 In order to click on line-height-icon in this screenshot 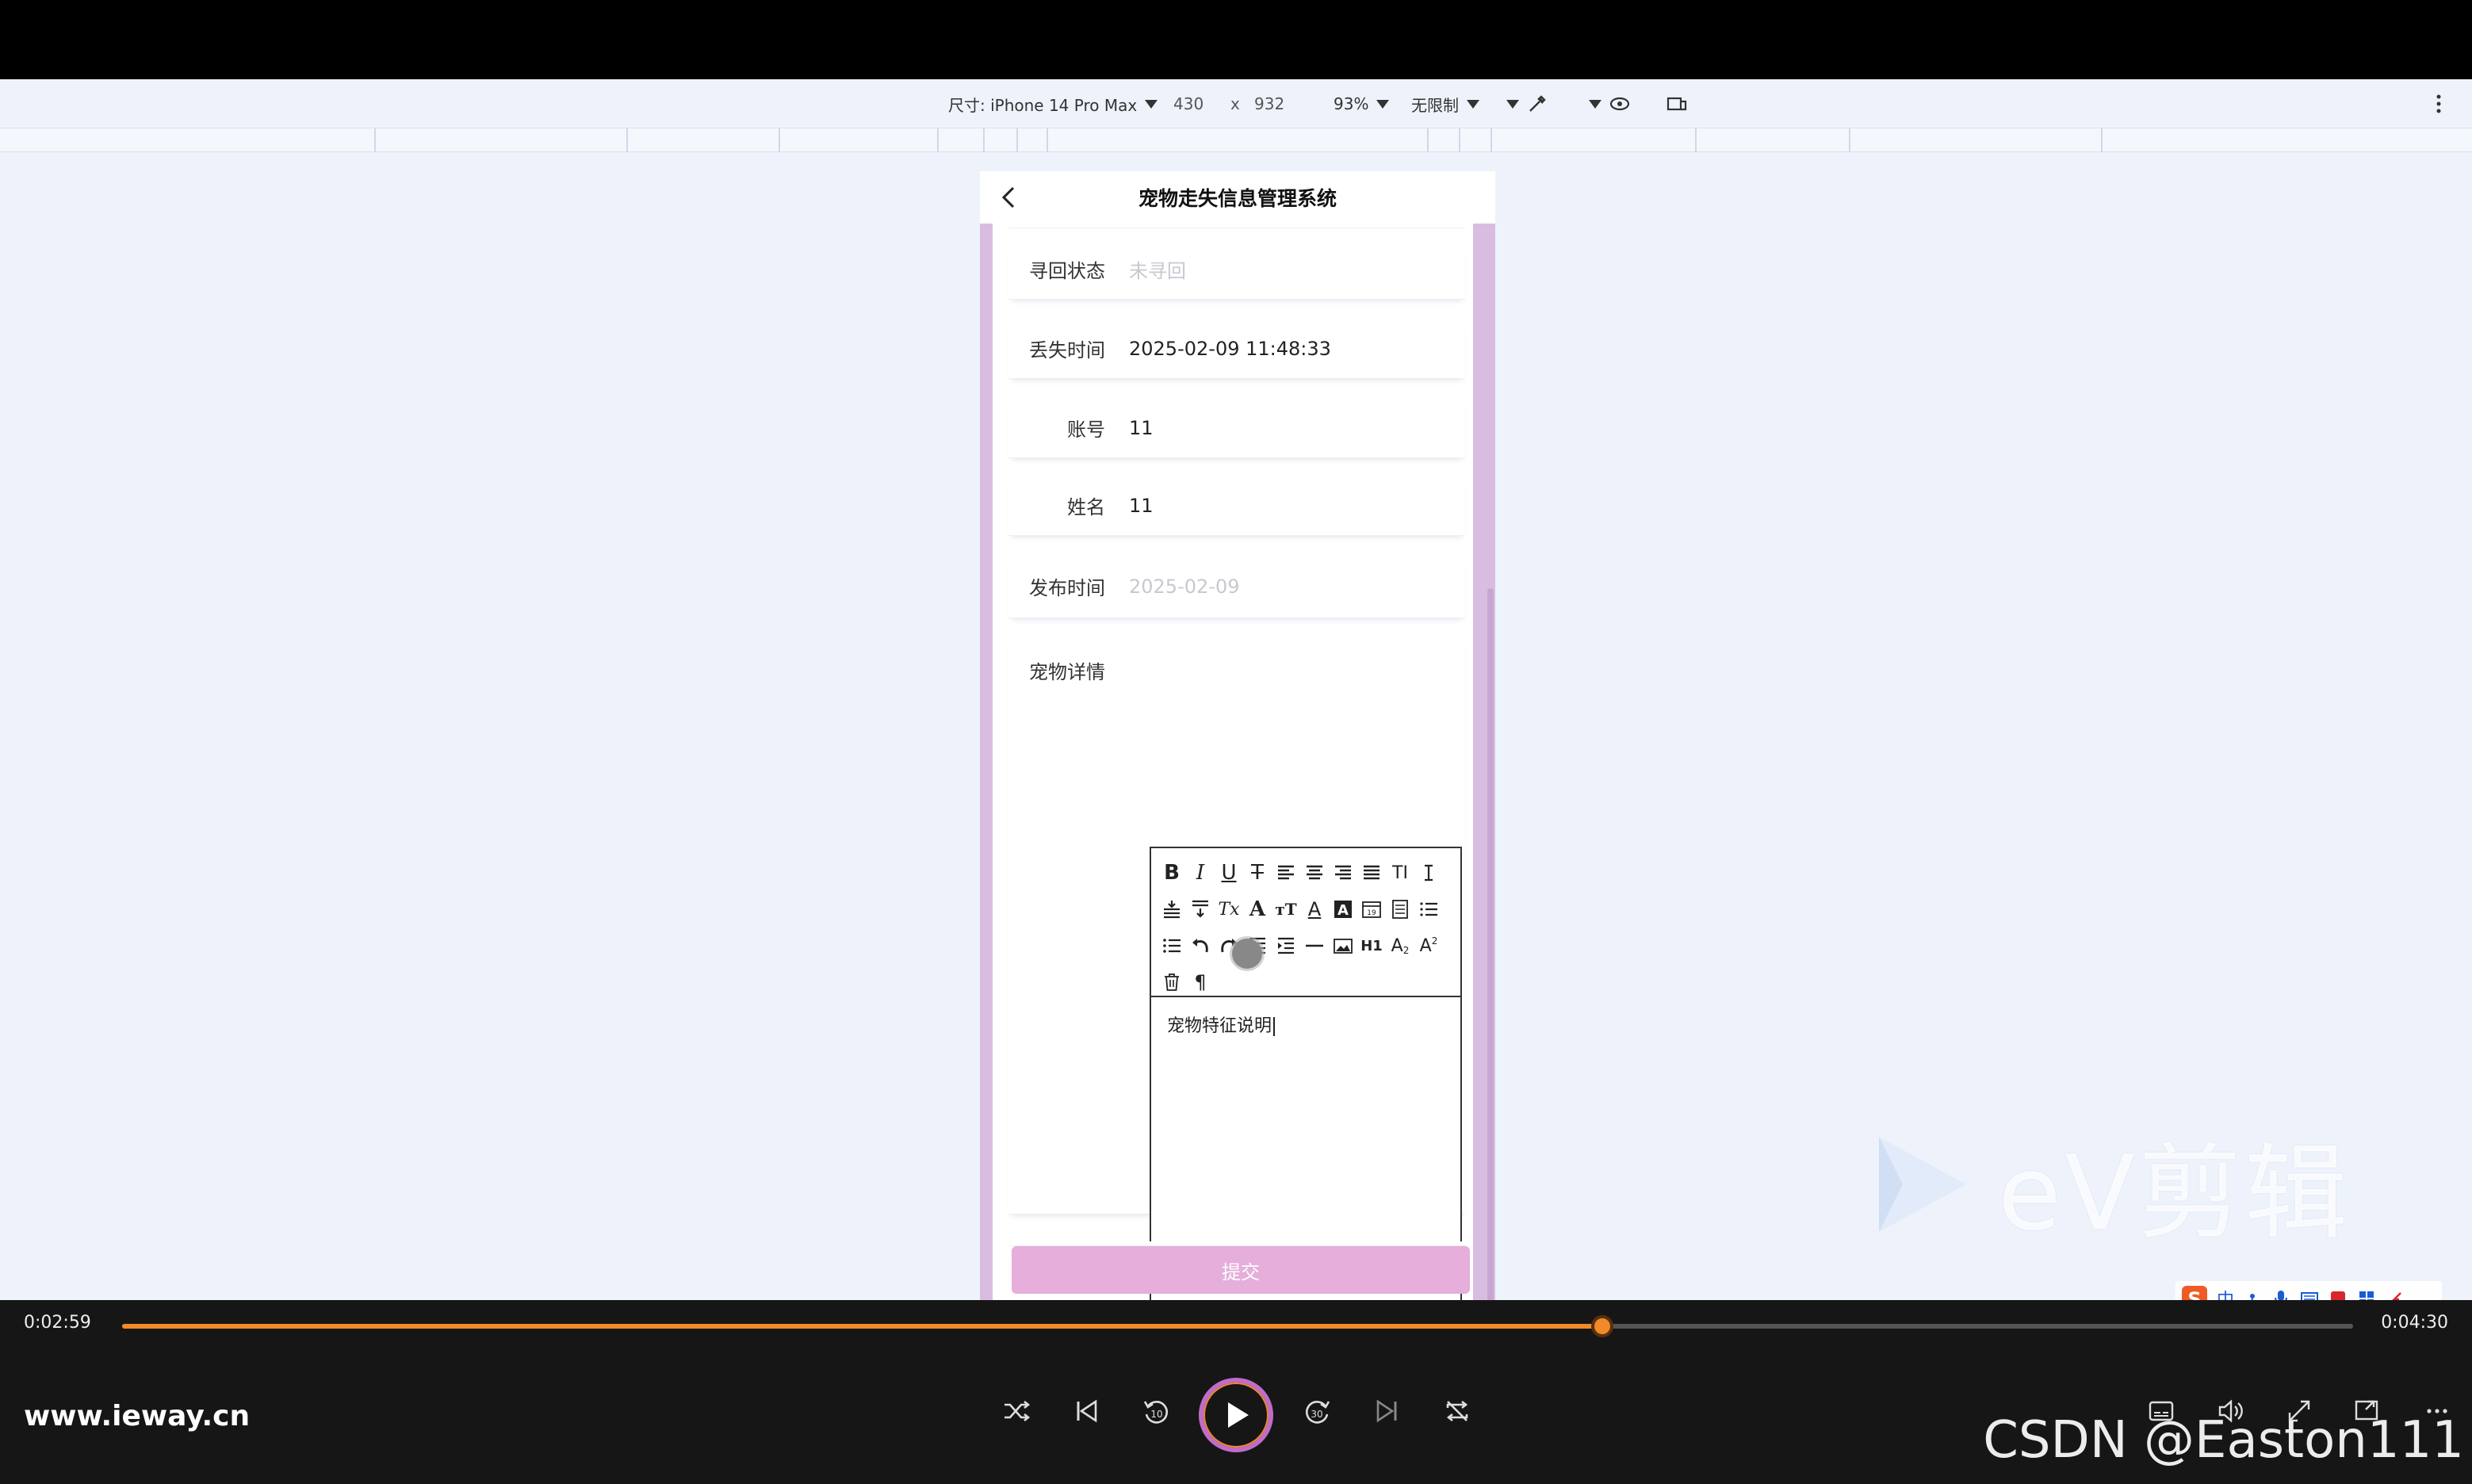, I will do `click(1428, 873)`.